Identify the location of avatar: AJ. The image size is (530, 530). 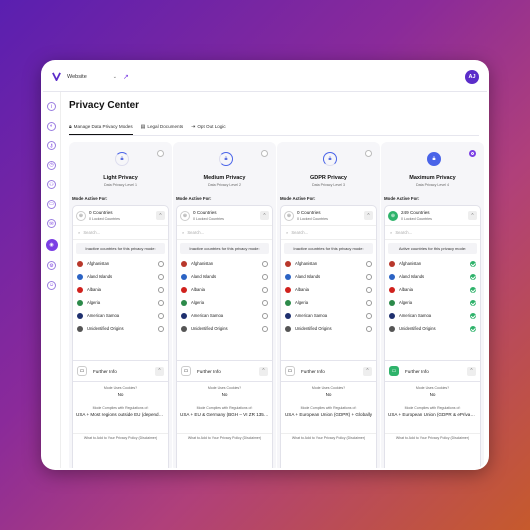
(472, 76).